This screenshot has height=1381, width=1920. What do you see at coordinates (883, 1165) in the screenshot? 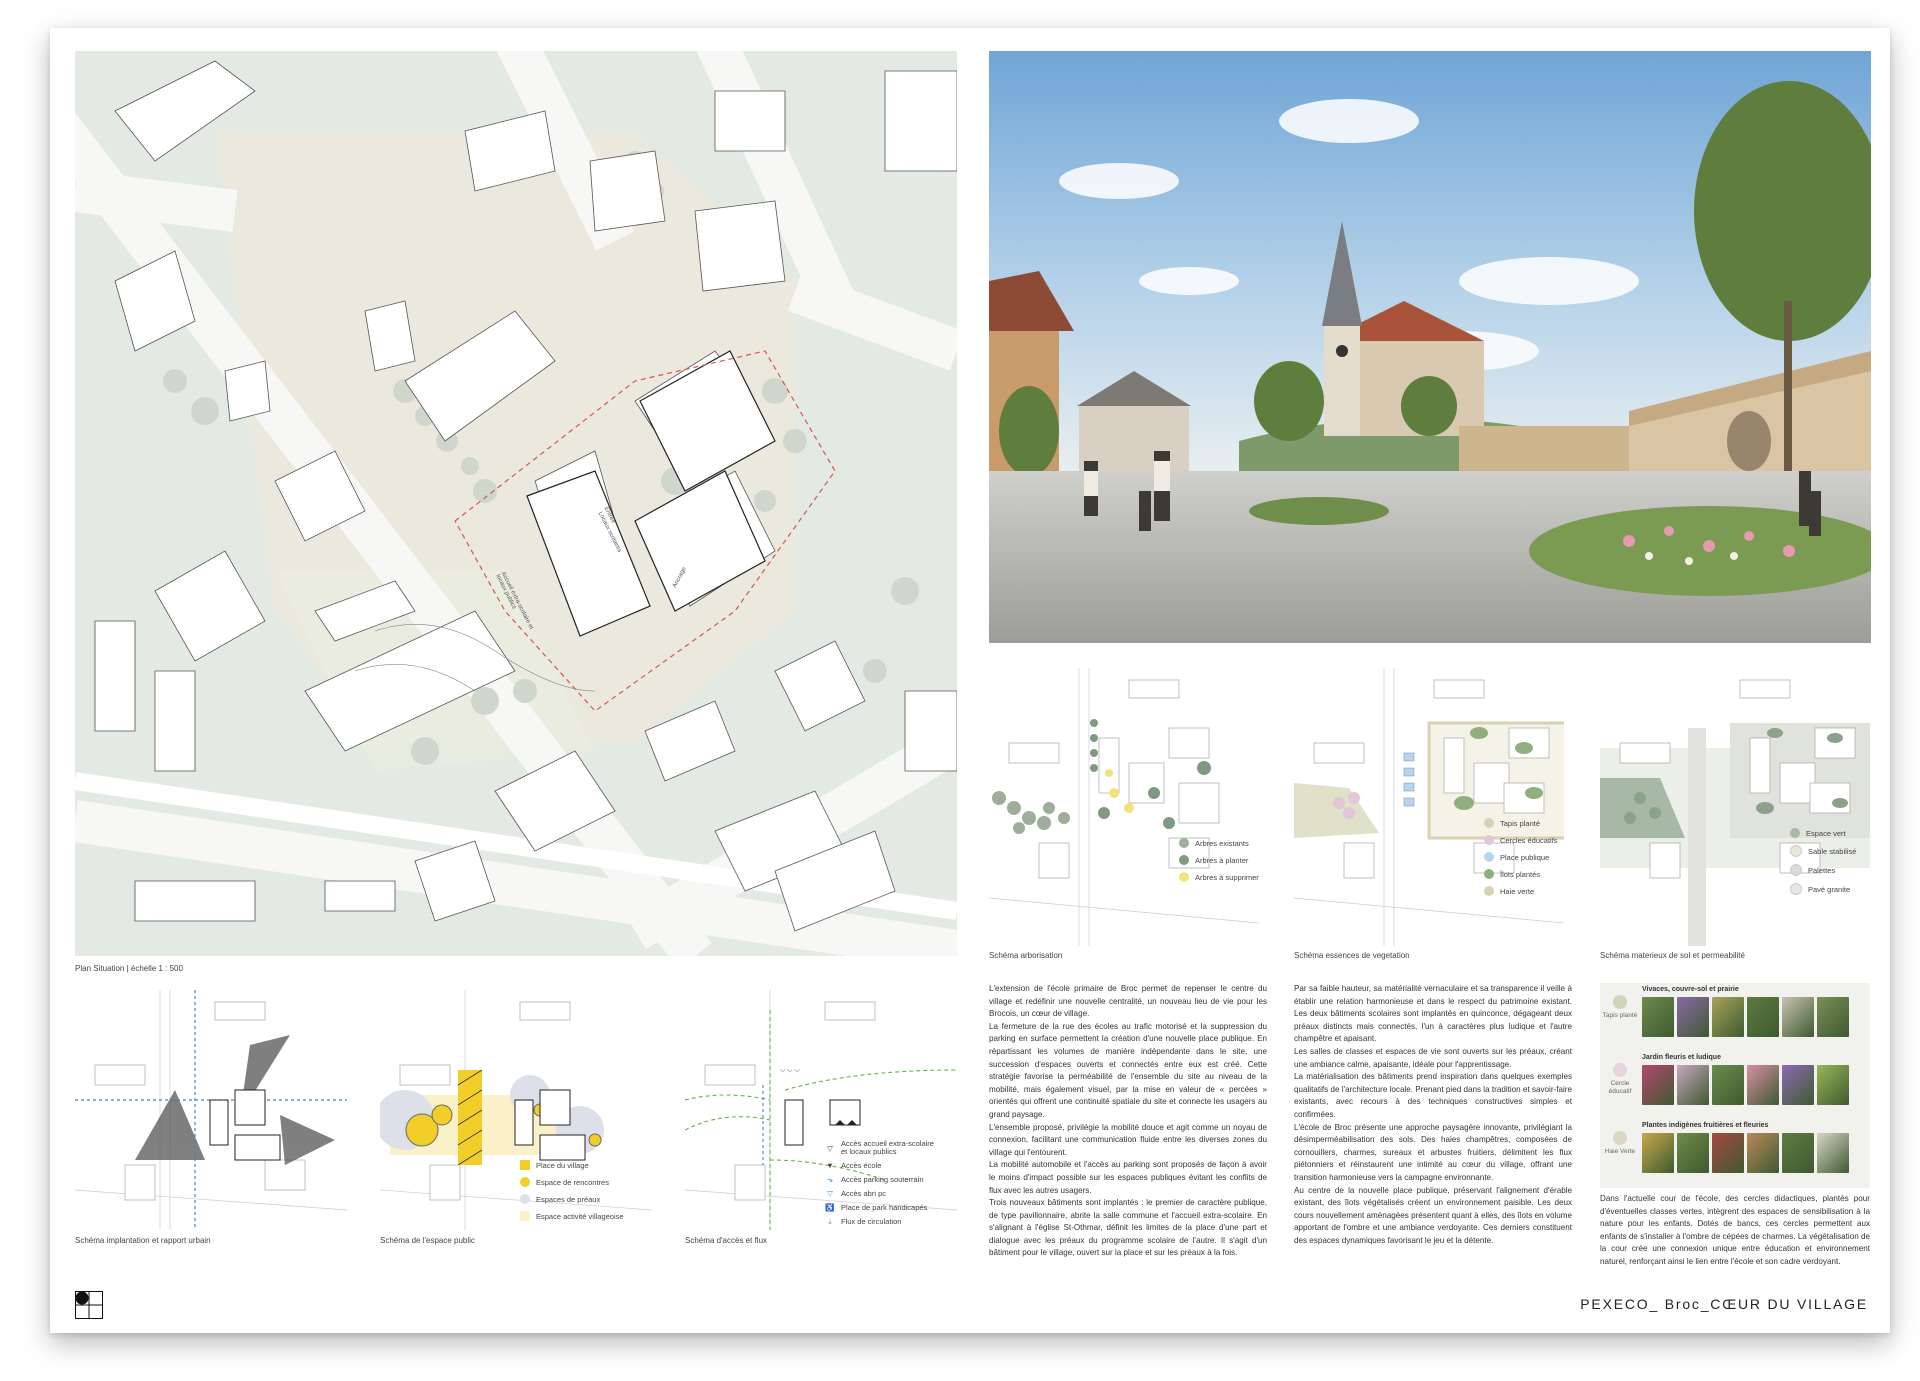
I see `legend-item: ▼ Accès école` at bounding box center [883, 1165].